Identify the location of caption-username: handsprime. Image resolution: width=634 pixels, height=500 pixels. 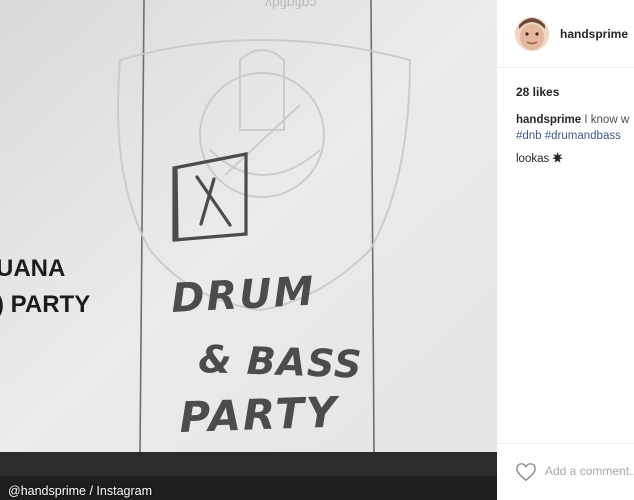
(548, 120).